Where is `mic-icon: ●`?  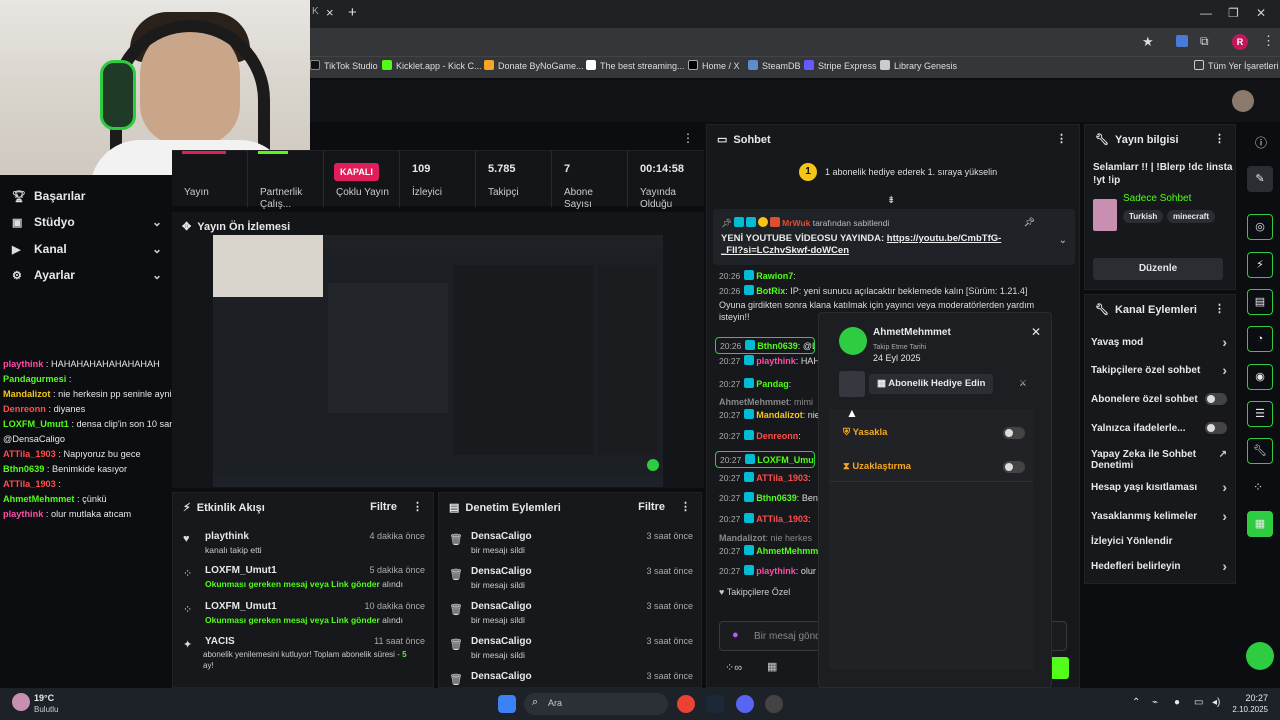 mic-icon: ● is located at coordinates (1177, 702).